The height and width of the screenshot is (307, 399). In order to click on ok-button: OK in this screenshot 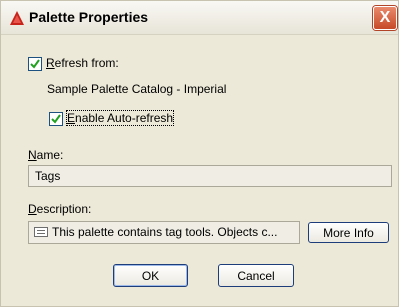, I will do `click(150, 275)`.